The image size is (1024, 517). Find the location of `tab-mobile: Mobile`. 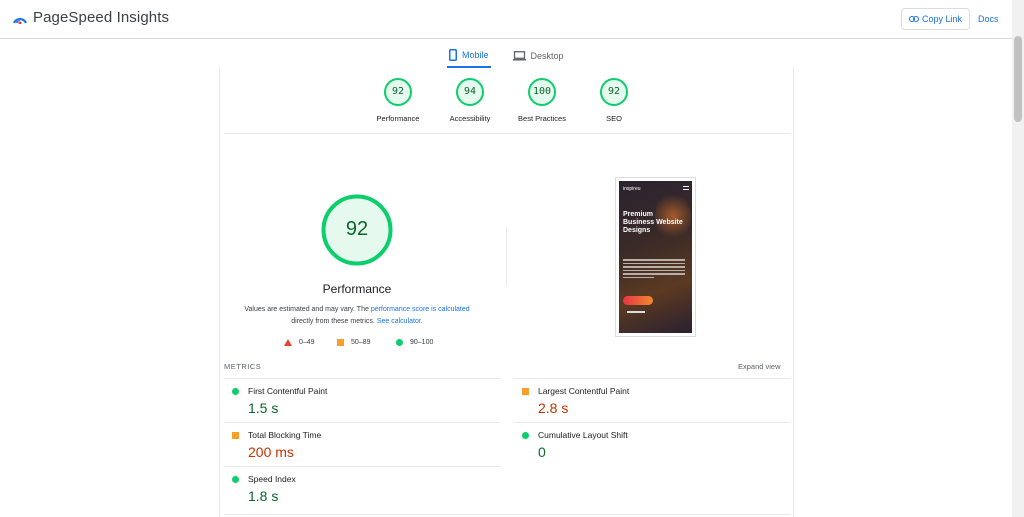

tab-mobile: Mobile is located at coordinates (469, 56).